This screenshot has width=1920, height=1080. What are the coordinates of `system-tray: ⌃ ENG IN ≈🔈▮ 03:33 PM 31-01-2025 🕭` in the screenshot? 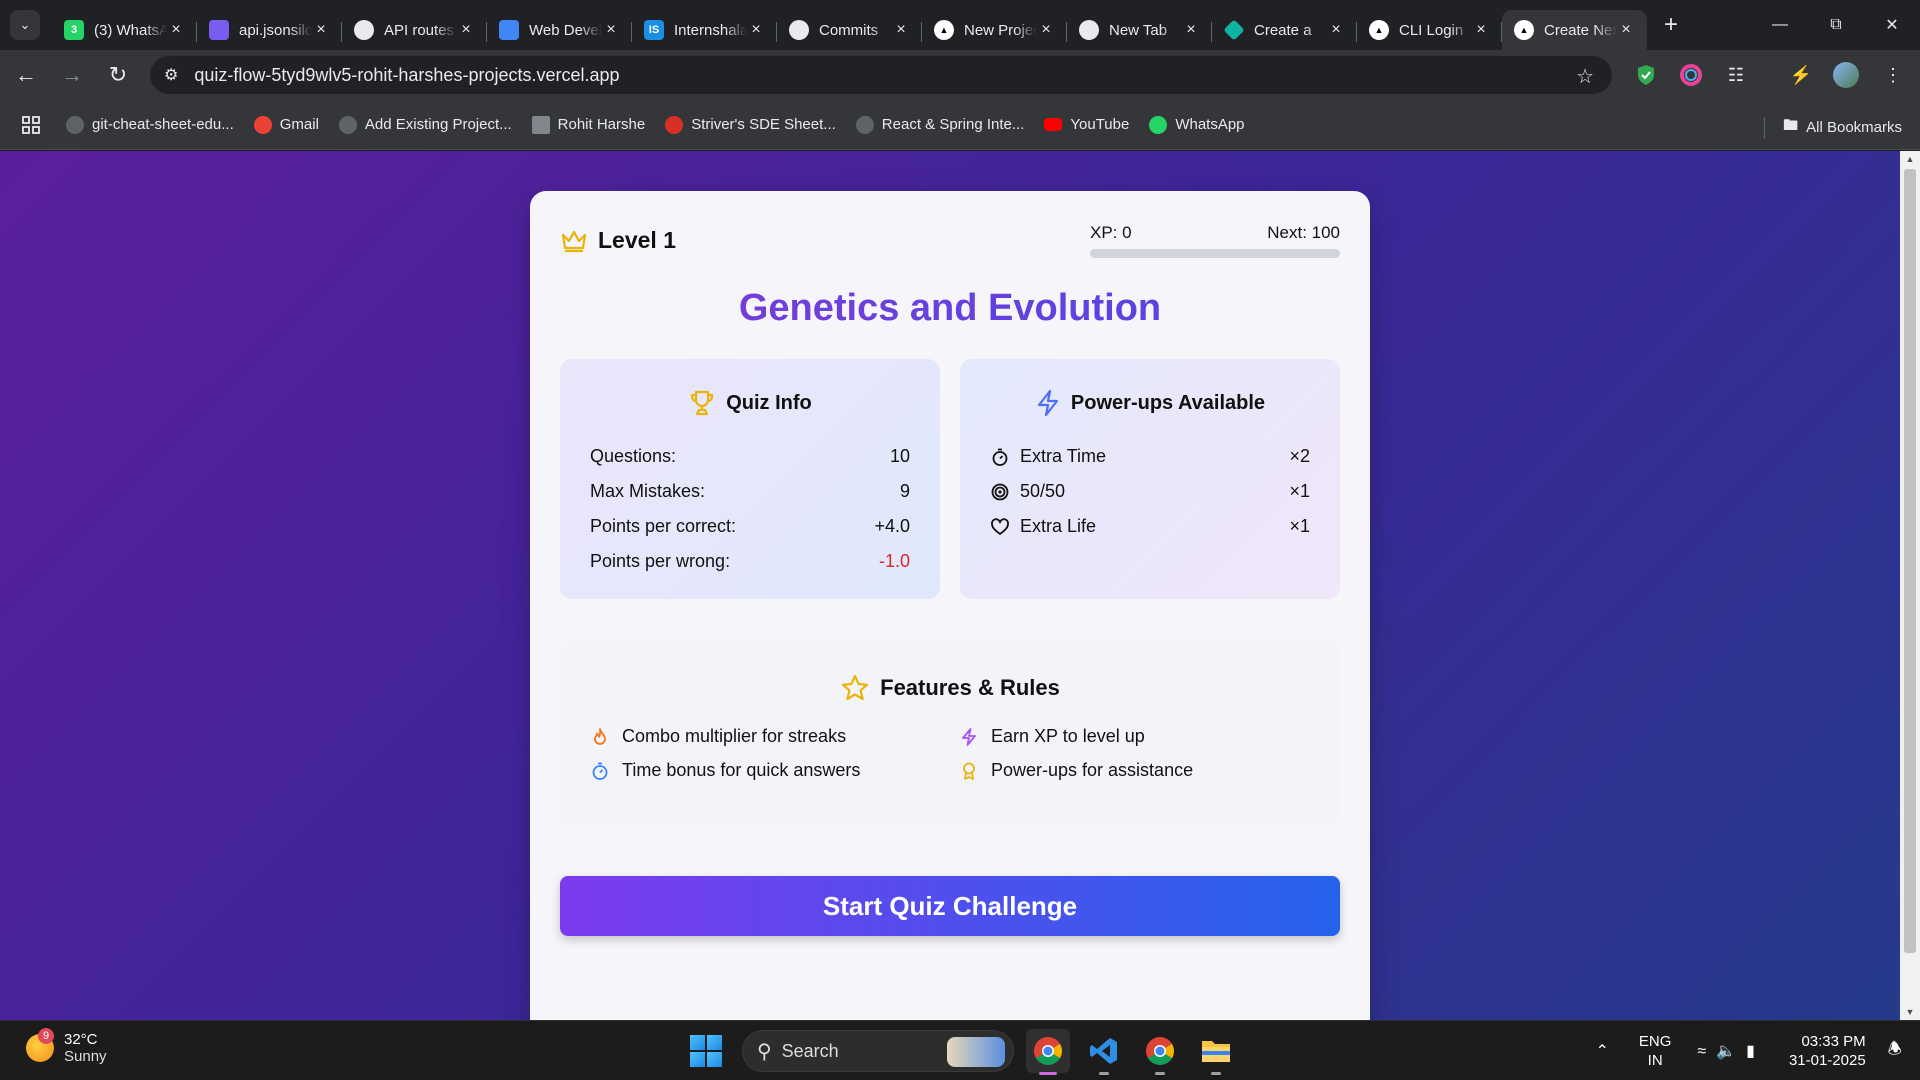 It's located at (1758, 1050).